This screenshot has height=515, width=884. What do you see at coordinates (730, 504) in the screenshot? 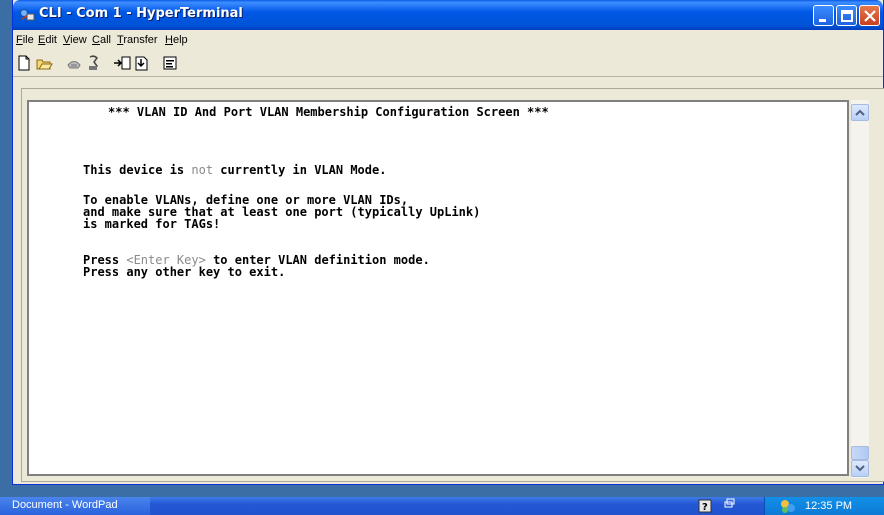
I see `restore-icon` at bounding box center [730, 504].